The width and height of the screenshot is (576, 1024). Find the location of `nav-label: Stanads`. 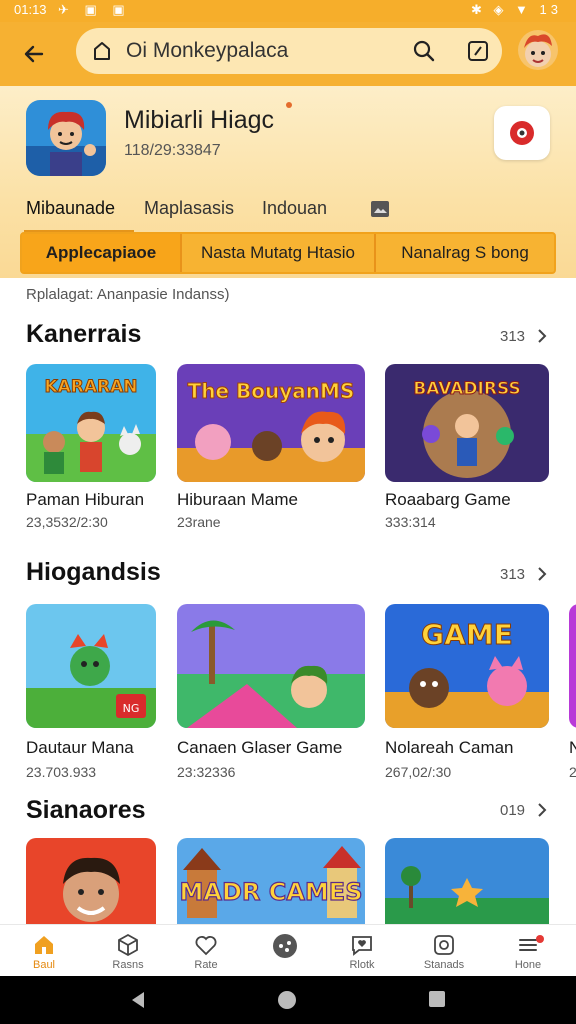

nav-label: Stanads is located at coordinates (444, 965).